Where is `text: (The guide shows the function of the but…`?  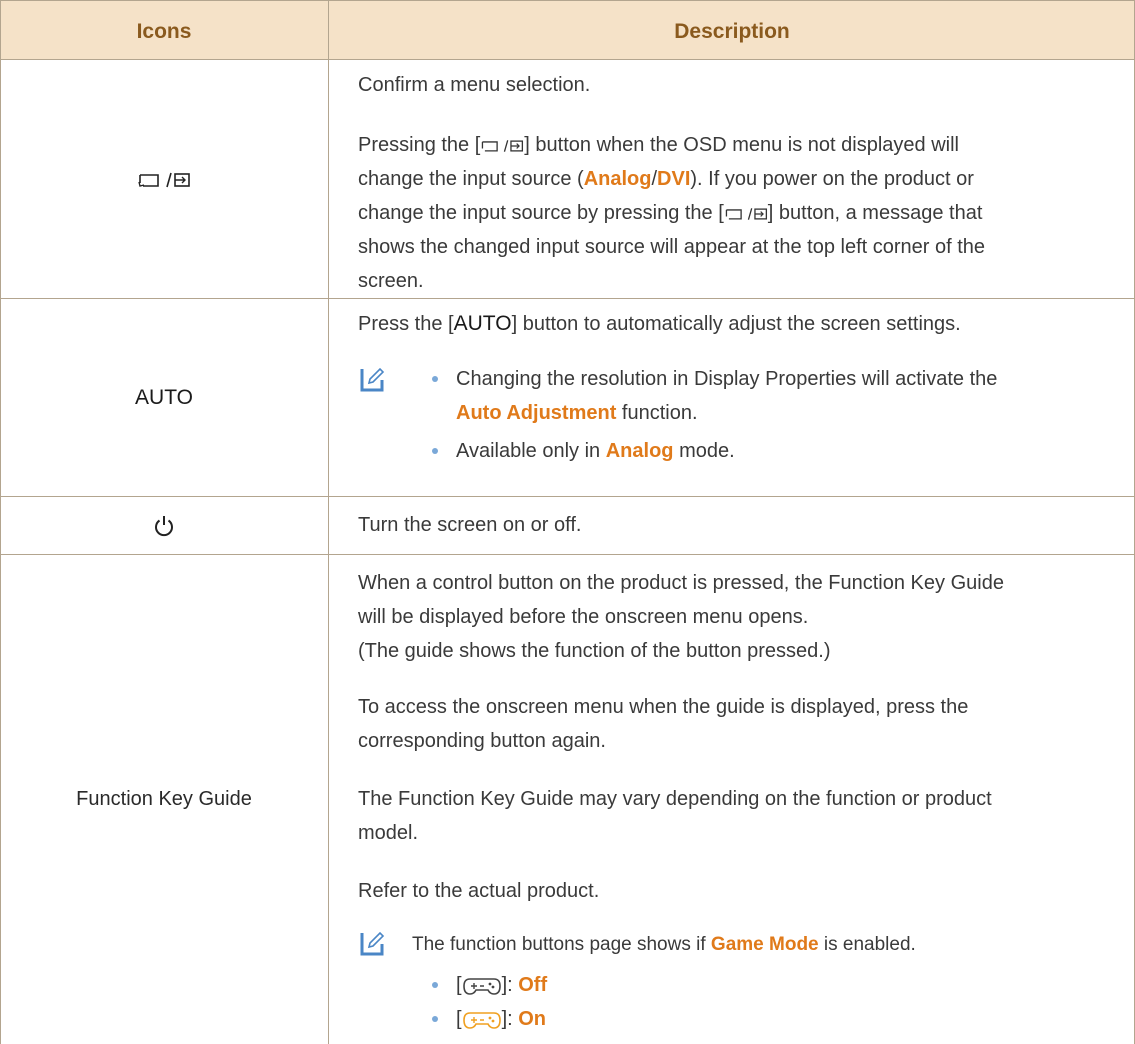
text: (The guide shows the function of the but… is located at coordinates (594, 651).